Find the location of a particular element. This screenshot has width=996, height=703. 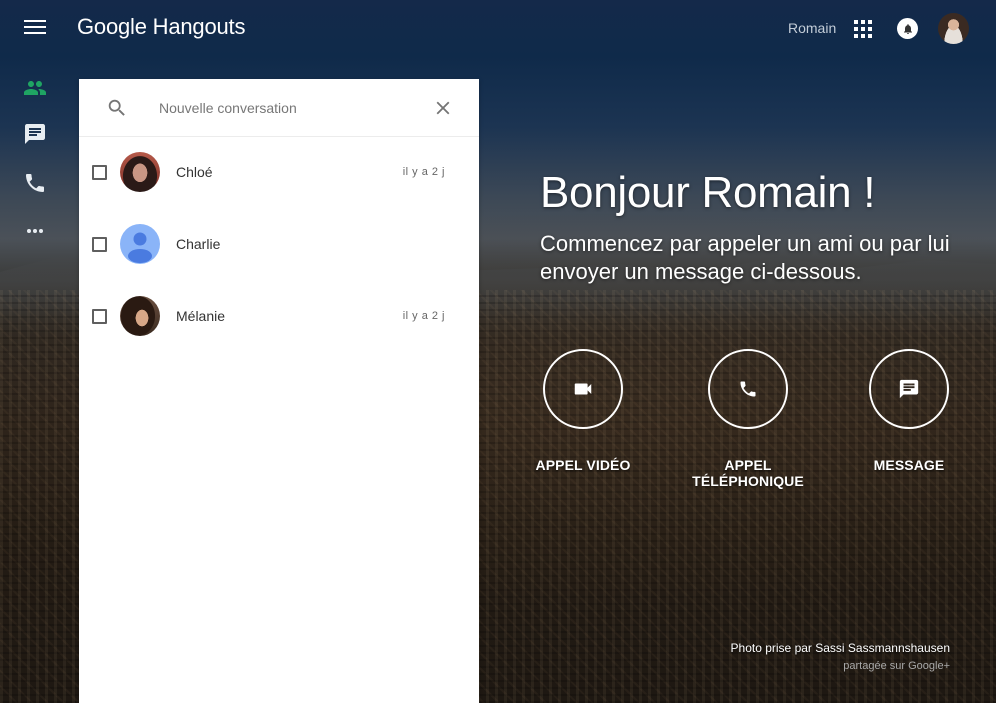

message-button: MESSAGE is located at coordinates (909, 411).